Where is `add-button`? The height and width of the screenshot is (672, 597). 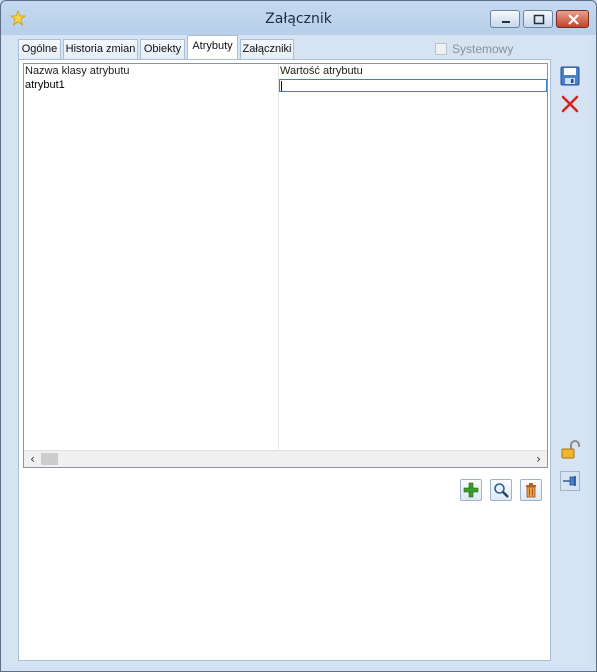 add-button is located at coordinates (471, 490).